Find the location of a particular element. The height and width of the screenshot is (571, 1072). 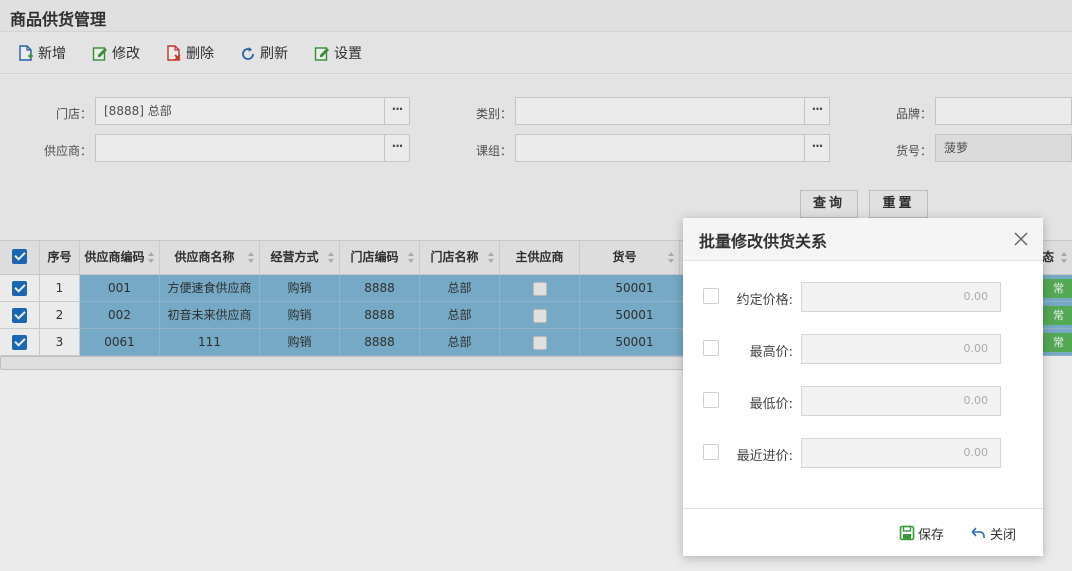

min-price-input: 0.00 is located at coordinates (901, 401).